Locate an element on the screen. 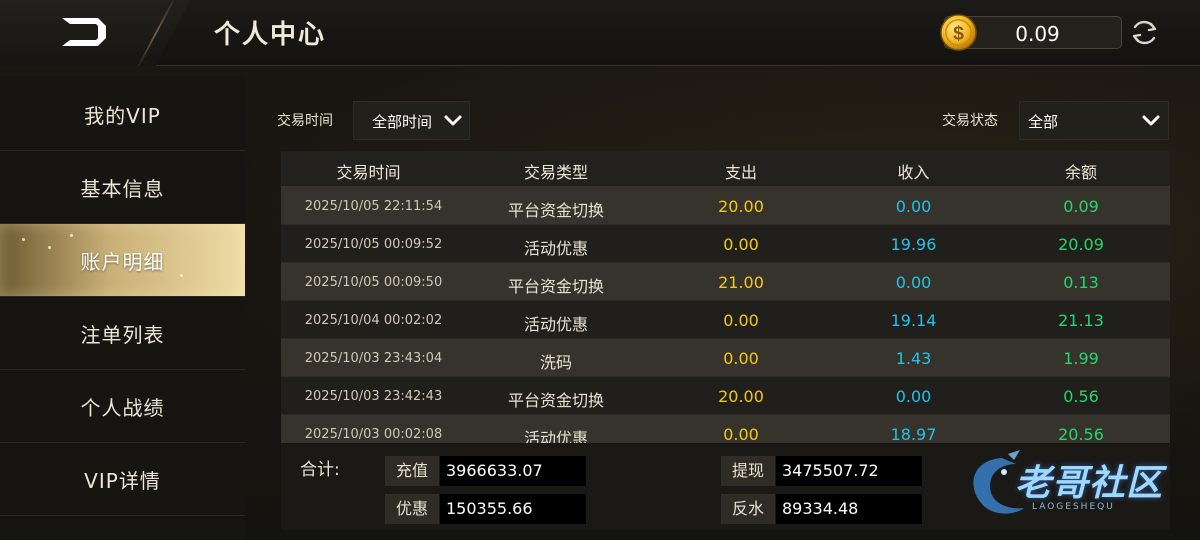 This screenshot has width=1200, height=540. sidebar-item-personal-record: 个人战绩 is located at coordinates (122, 406).